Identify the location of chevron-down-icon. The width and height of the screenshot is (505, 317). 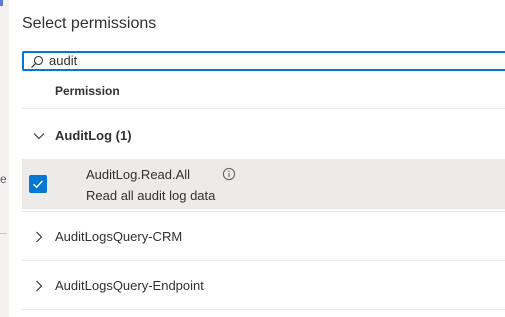
(39, 136).